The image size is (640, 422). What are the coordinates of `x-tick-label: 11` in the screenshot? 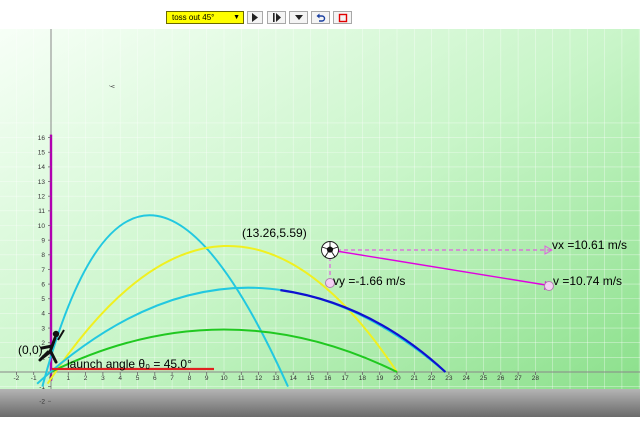 It's located at (241, 378).